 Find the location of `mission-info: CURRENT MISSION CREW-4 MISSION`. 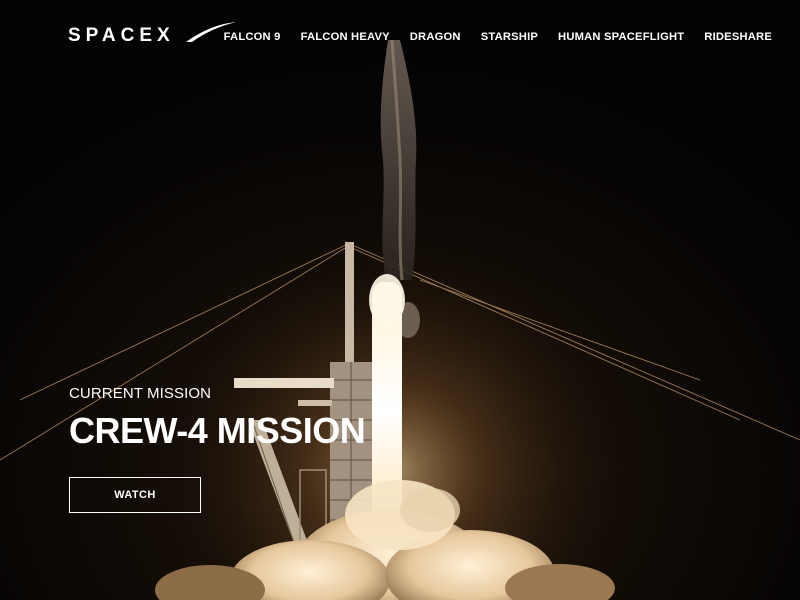

mission-info: CURRENT MISSION CREW-4 MISSION is located at coordinates (217, 418).